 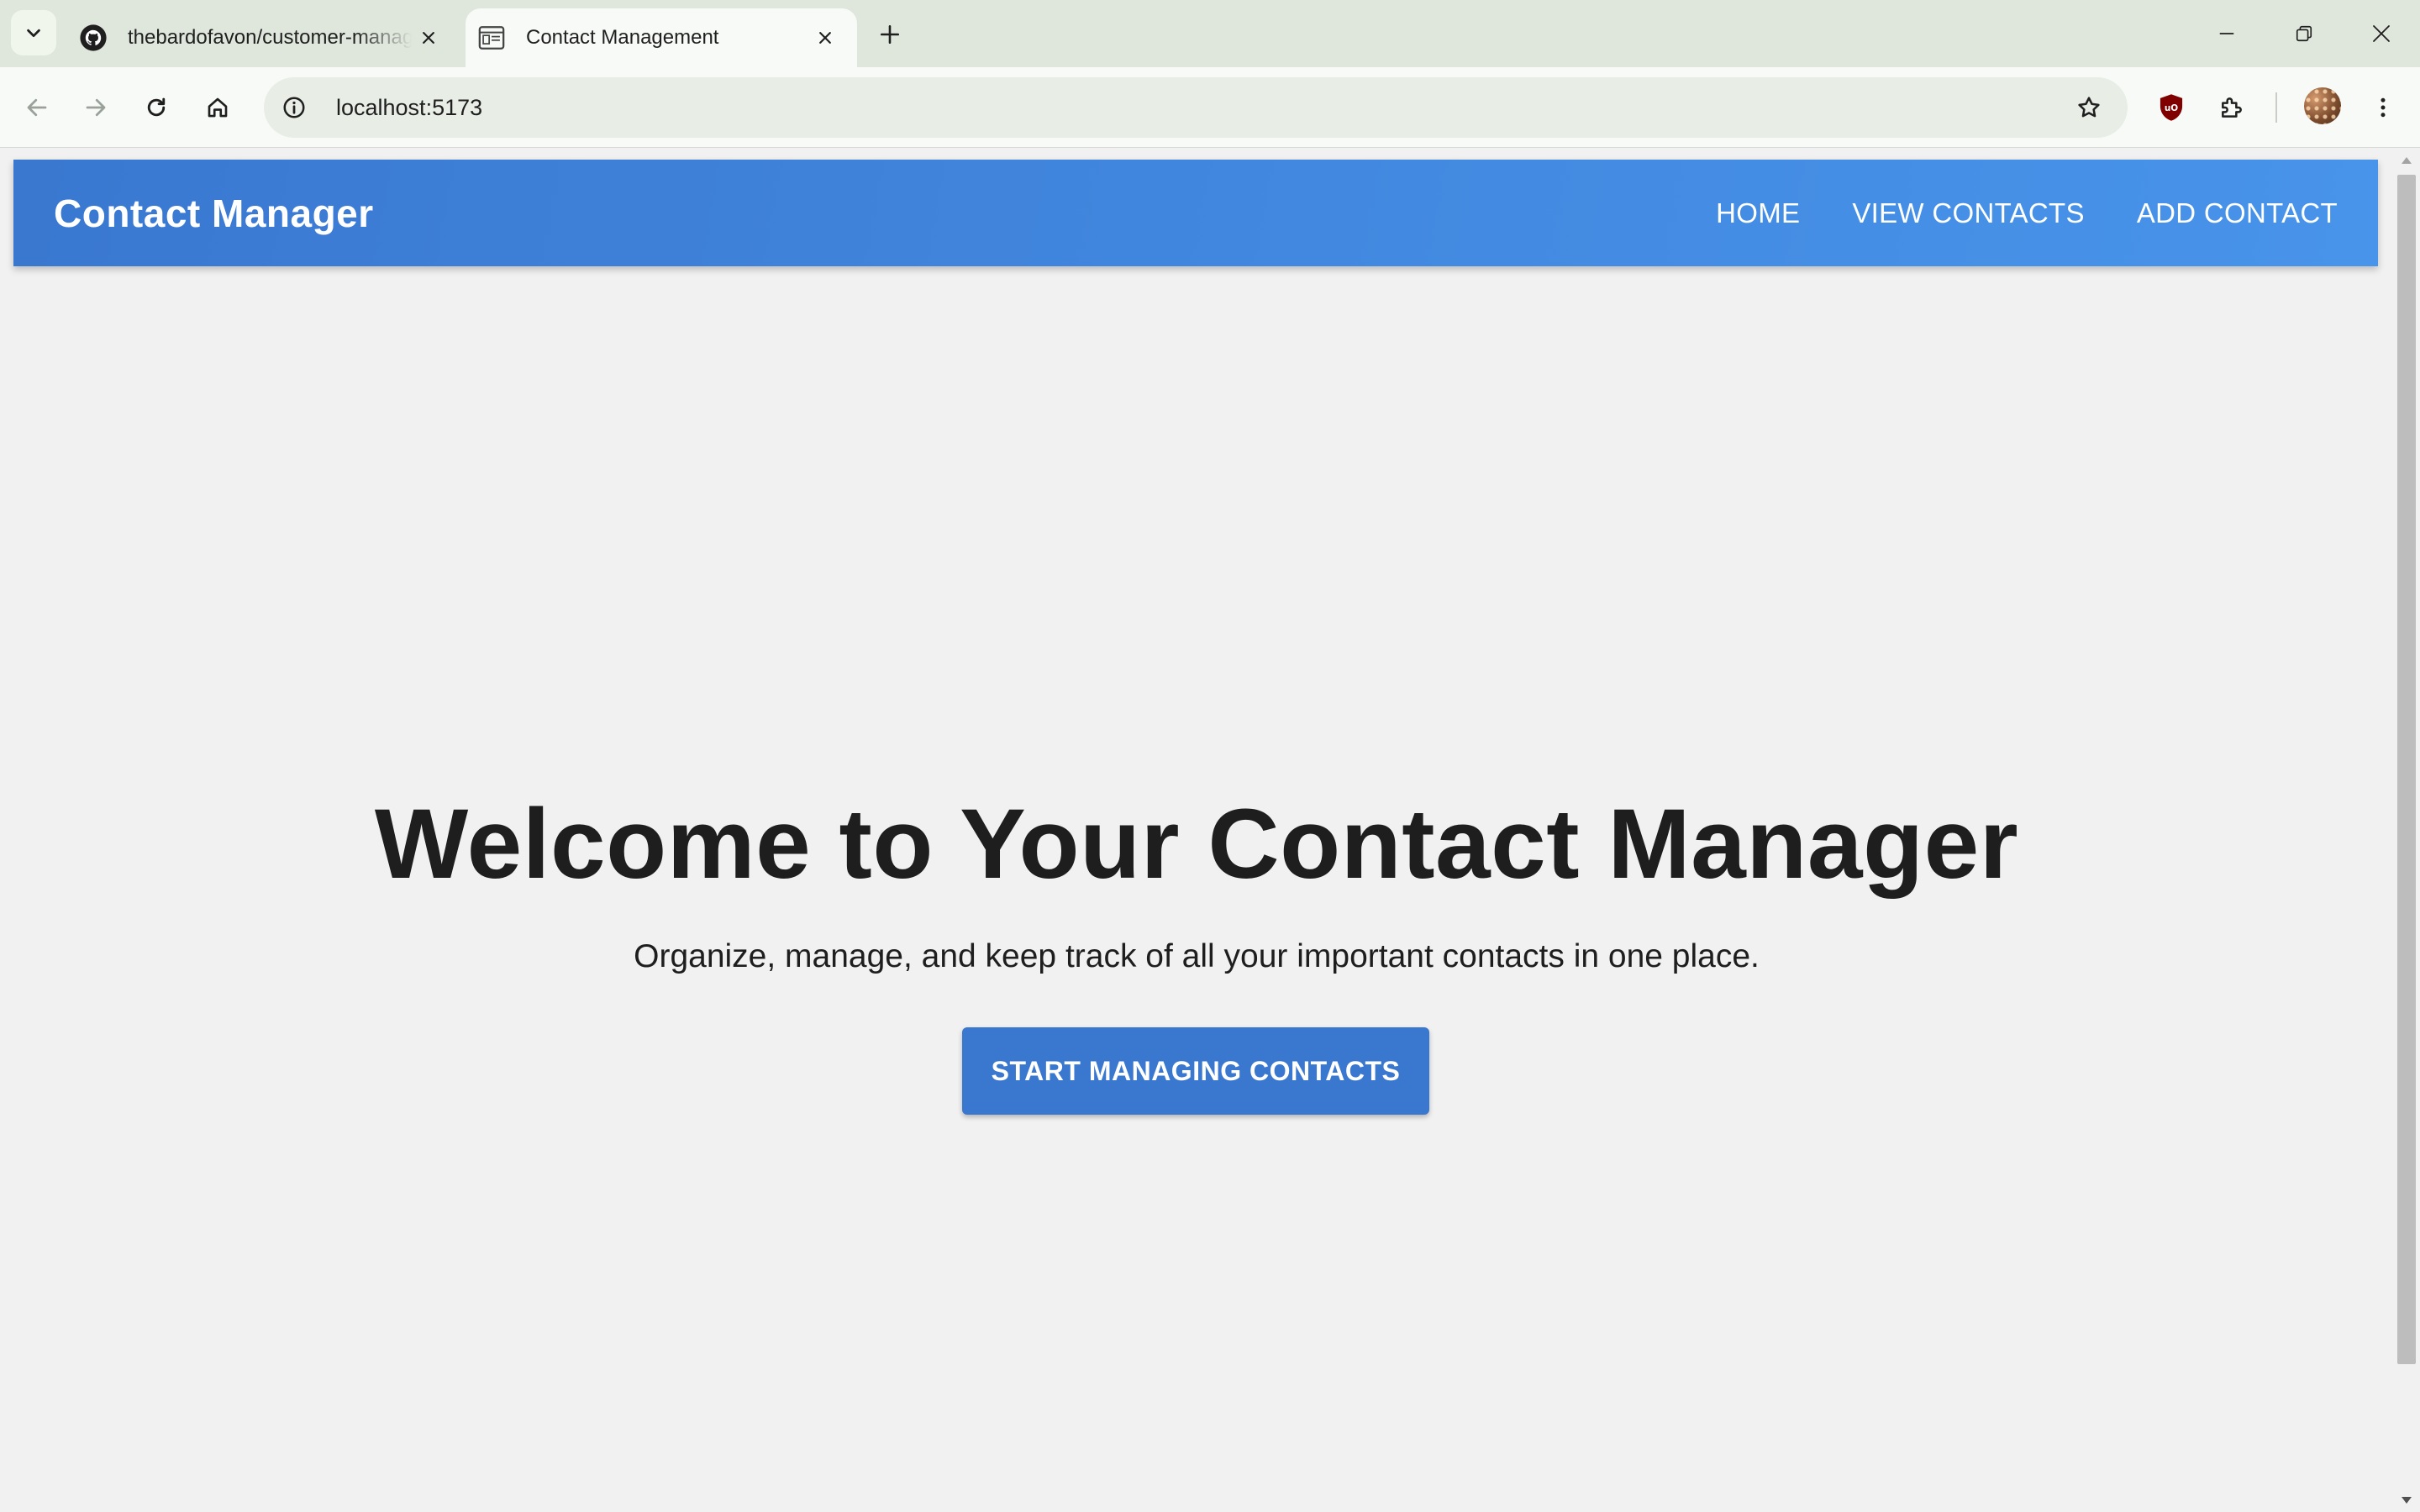 What do you see at coordinates (94, 37) in the screenshot?
I see `github-icon` at bounding box center [94, 37].